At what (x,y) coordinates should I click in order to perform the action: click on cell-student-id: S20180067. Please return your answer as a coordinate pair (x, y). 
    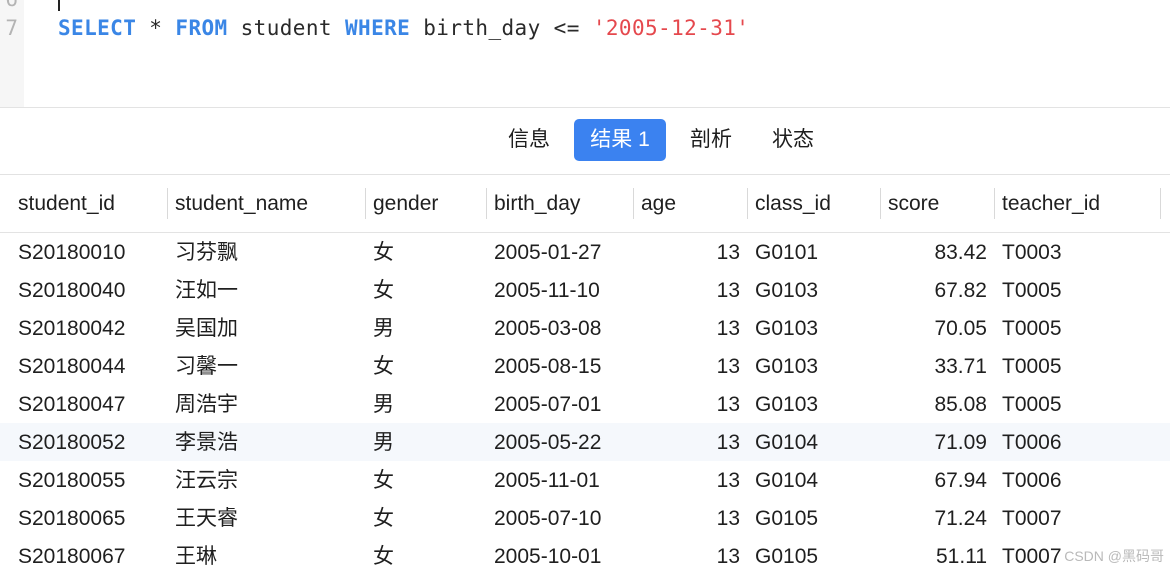
    Looking at the image, I should click on (92, 554).